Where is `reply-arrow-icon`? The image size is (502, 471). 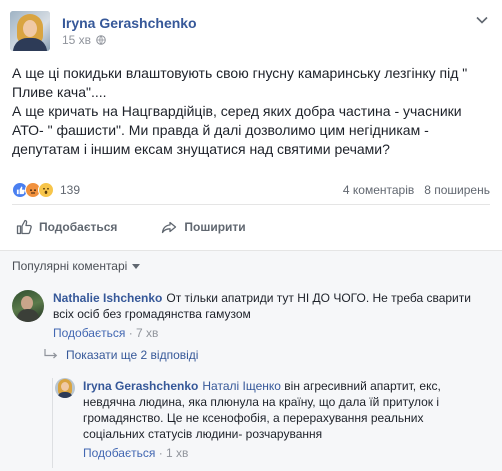
reply-arrow-icon is located at coordinates (51, 354).